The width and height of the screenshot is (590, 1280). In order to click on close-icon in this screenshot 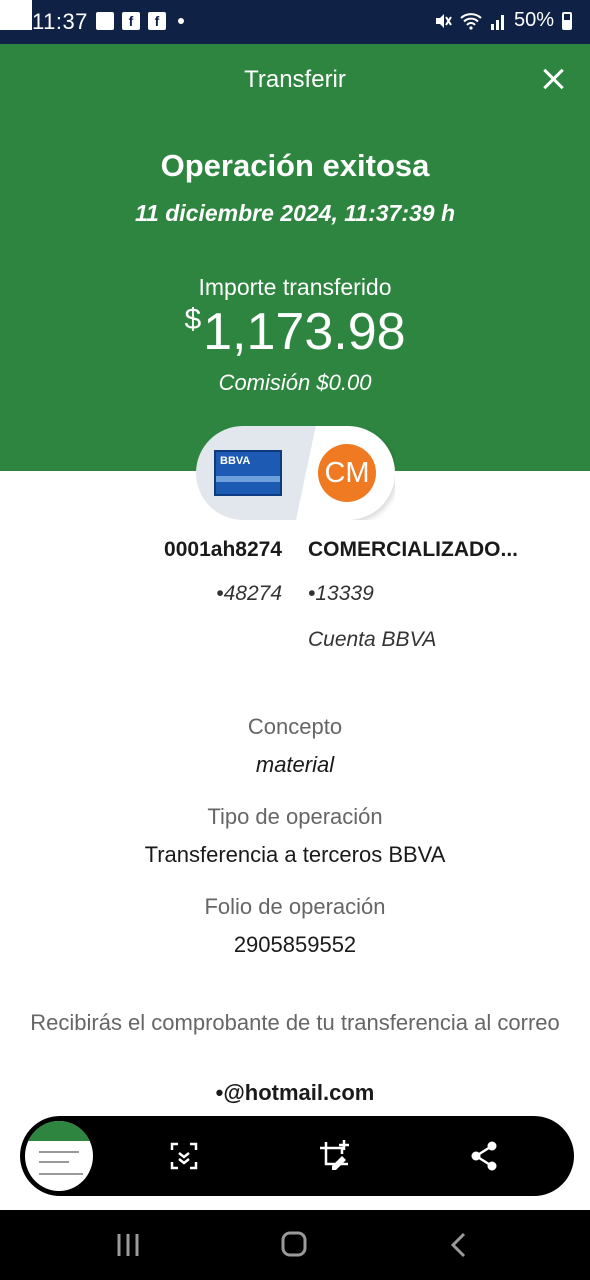, I will do `click(553, 79)`.